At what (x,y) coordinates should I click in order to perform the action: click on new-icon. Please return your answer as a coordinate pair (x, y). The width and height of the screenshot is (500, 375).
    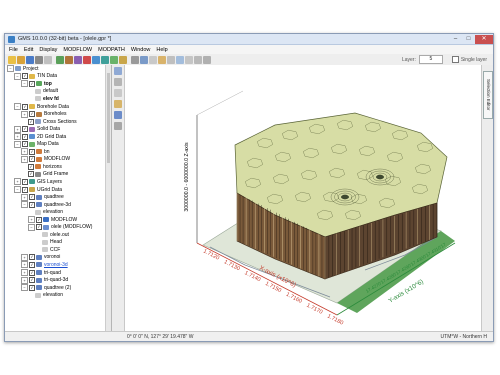
    Looking at the image, I should click on (12, 59).